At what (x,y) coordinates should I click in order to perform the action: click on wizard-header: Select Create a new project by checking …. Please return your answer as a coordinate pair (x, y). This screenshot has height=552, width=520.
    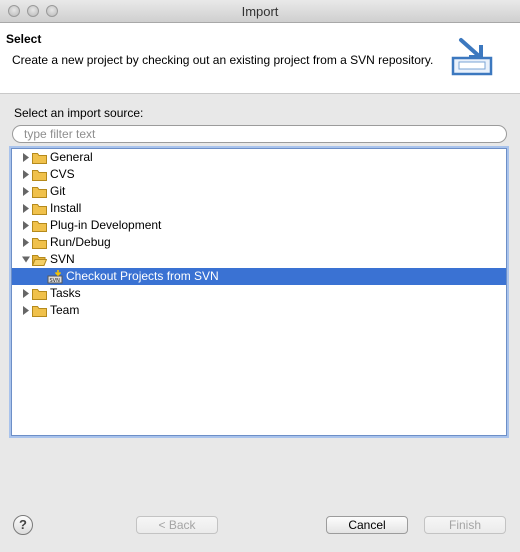
    Looking at the image, I should click on (260, 58).